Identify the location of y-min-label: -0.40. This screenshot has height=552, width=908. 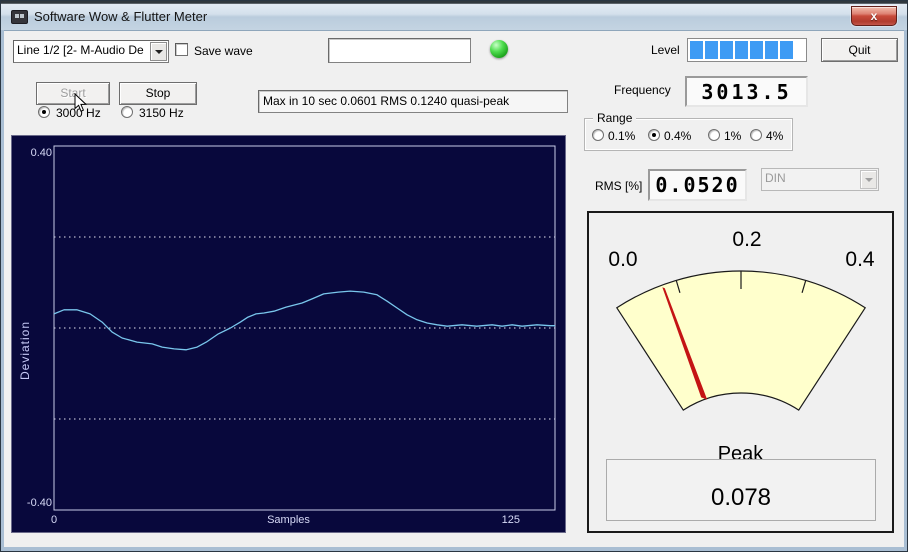
(39, 503).